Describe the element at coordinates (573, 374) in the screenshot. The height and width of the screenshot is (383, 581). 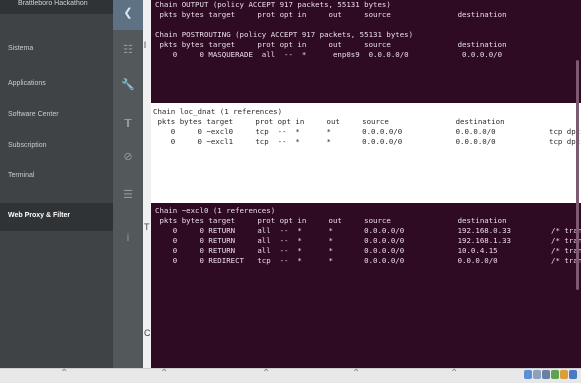
I see `keyboard-icon` at that location.